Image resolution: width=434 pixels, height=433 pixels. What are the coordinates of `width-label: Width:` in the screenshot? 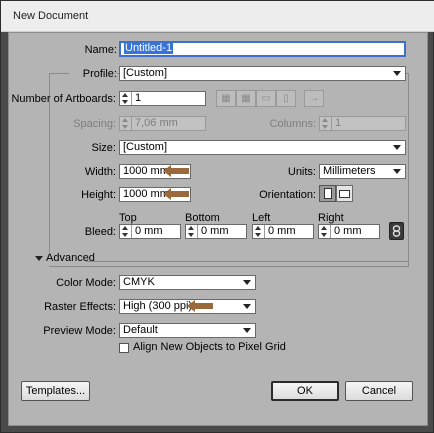 It's located at (100, 172).